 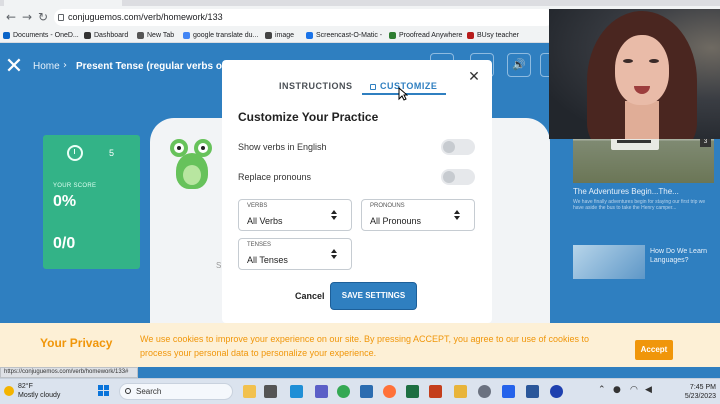 I want to click on back-icon: ←, so click(x=11, y=17).